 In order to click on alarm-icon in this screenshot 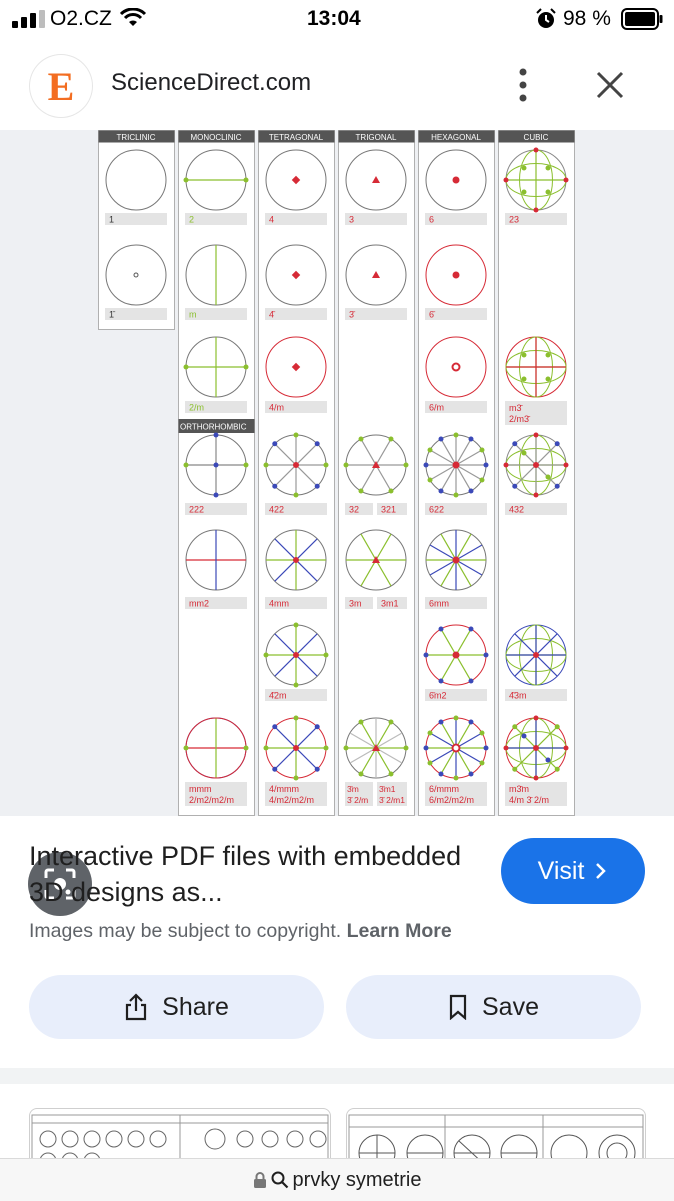, I will do `click(546, 18)`.